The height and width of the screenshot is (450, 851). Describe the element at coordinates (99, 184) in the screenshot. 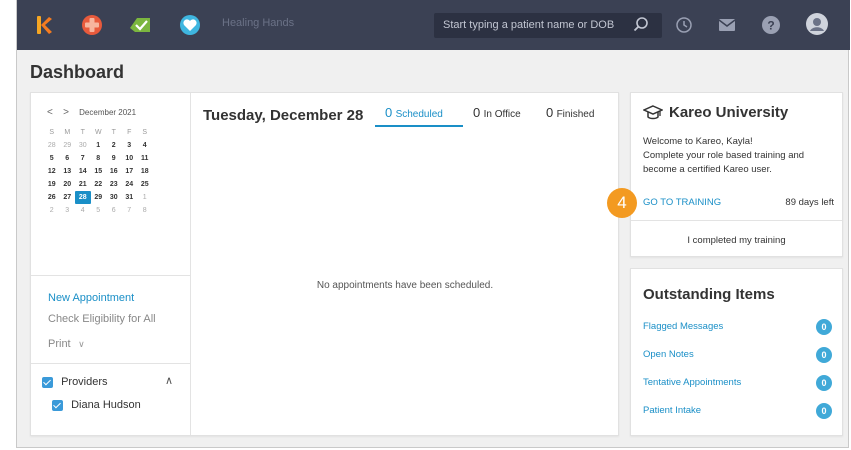

I see `calendar-day: 22` at that location.